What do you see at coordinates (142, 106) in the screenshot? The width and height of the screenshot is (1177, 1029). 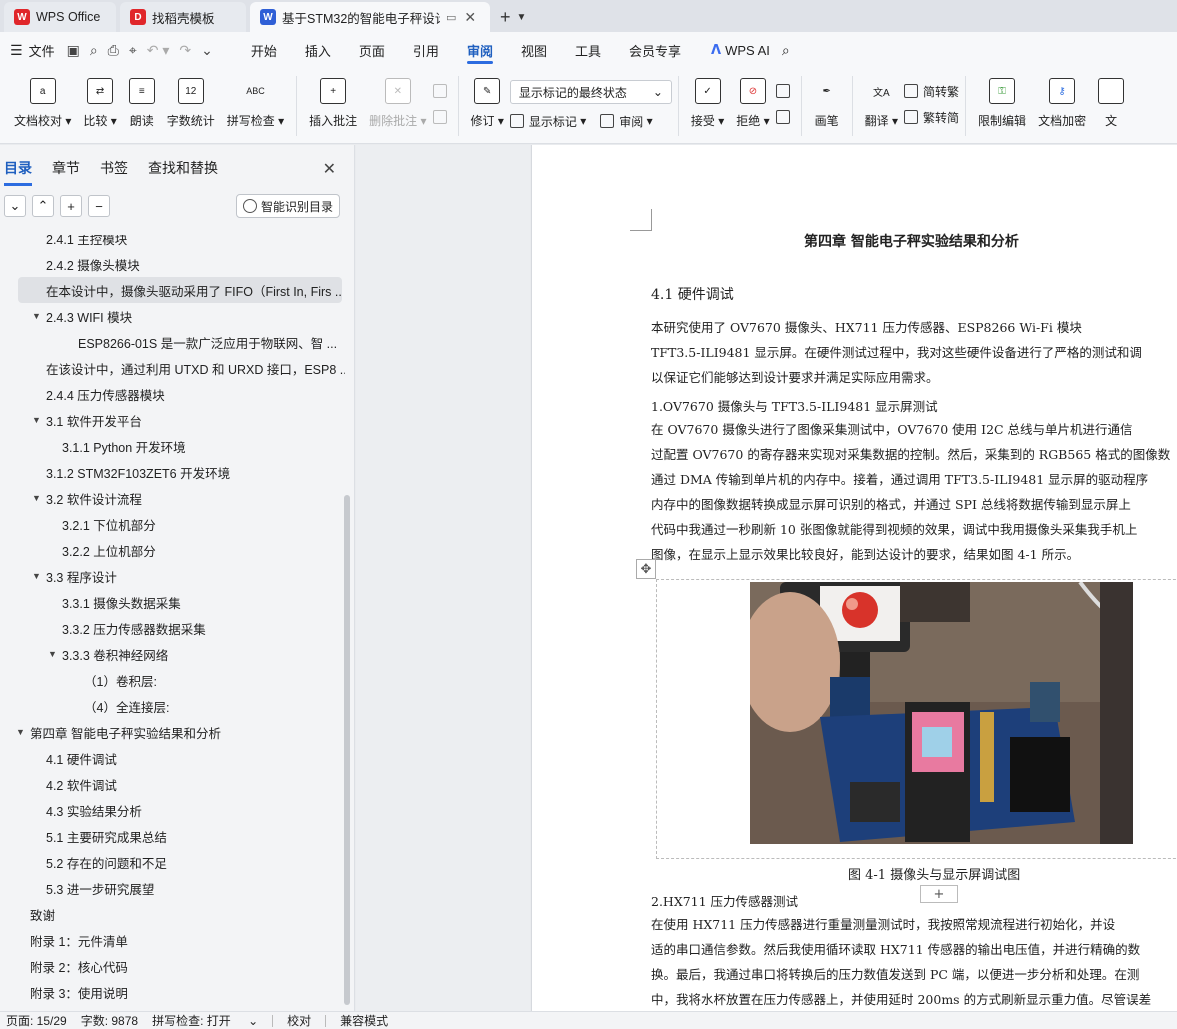 I see `read-aloud-button: ≡ 朗读` at bounding box center [142, 106].